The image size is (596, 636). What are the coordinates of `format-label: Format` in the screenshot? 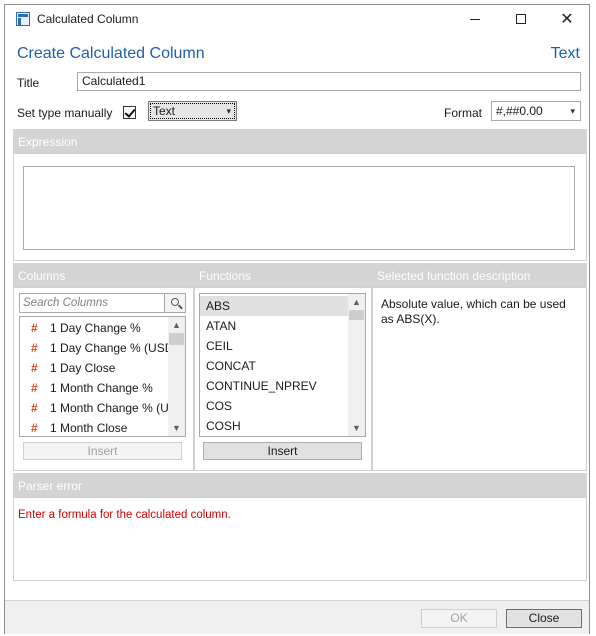 It's located at (463, 113).